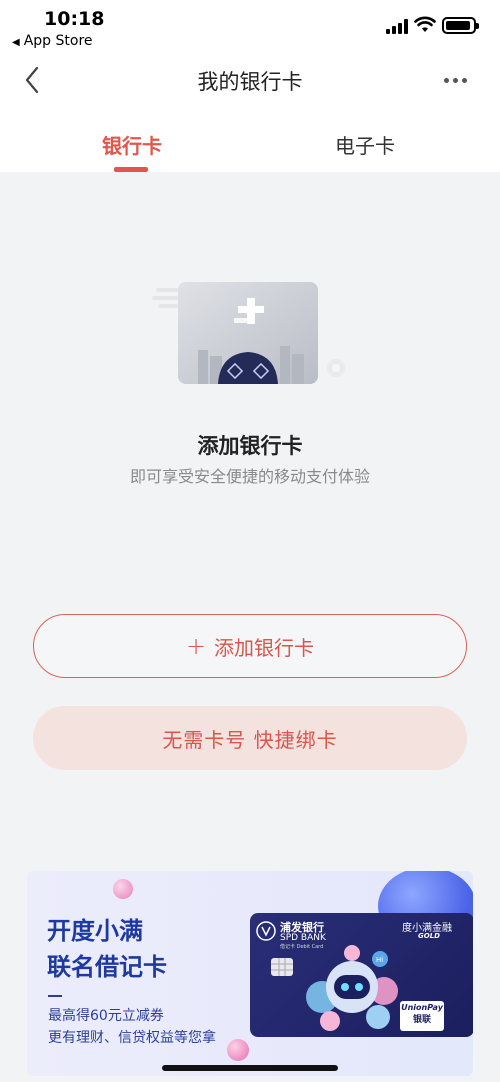  I want to click on add-bank-card-label: 添加银行卡, so click(264, 647).